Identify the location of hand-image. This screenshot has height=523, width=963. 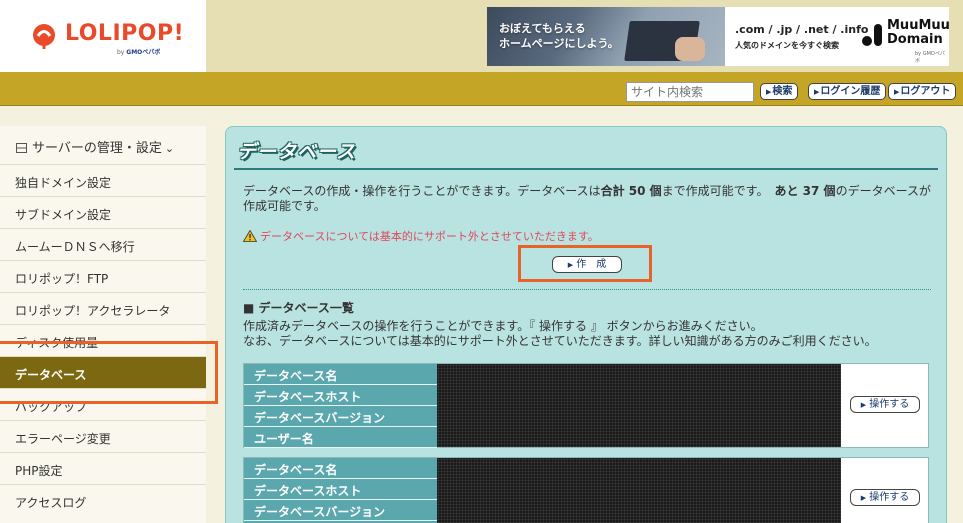
(690, 49).